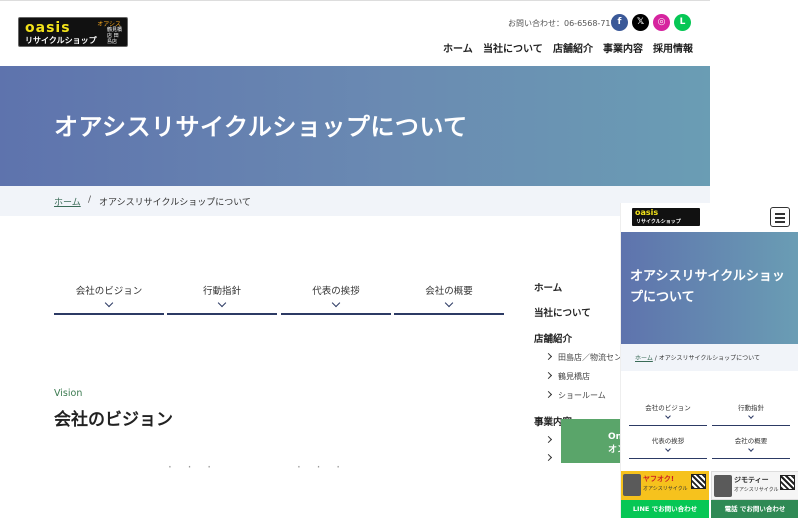 The width and height of the screenshot is (798, 518). Describe the element at coordinates (548, 287) in the screenshot. I see `sidebar-item-home: ホーム` at that location.